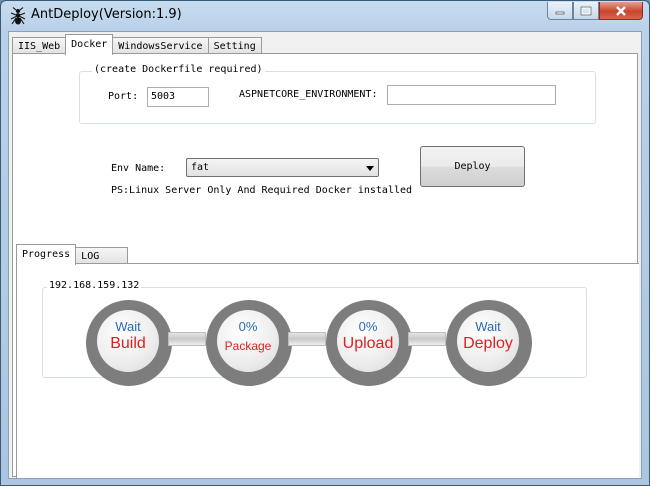 Image resolution: width=650 pixels, height=486 pixels. Describe the element at coordinates (178, 69) in the screenshot. I see `dockerfile-group-label: (create Dockerfile required)` at that location.